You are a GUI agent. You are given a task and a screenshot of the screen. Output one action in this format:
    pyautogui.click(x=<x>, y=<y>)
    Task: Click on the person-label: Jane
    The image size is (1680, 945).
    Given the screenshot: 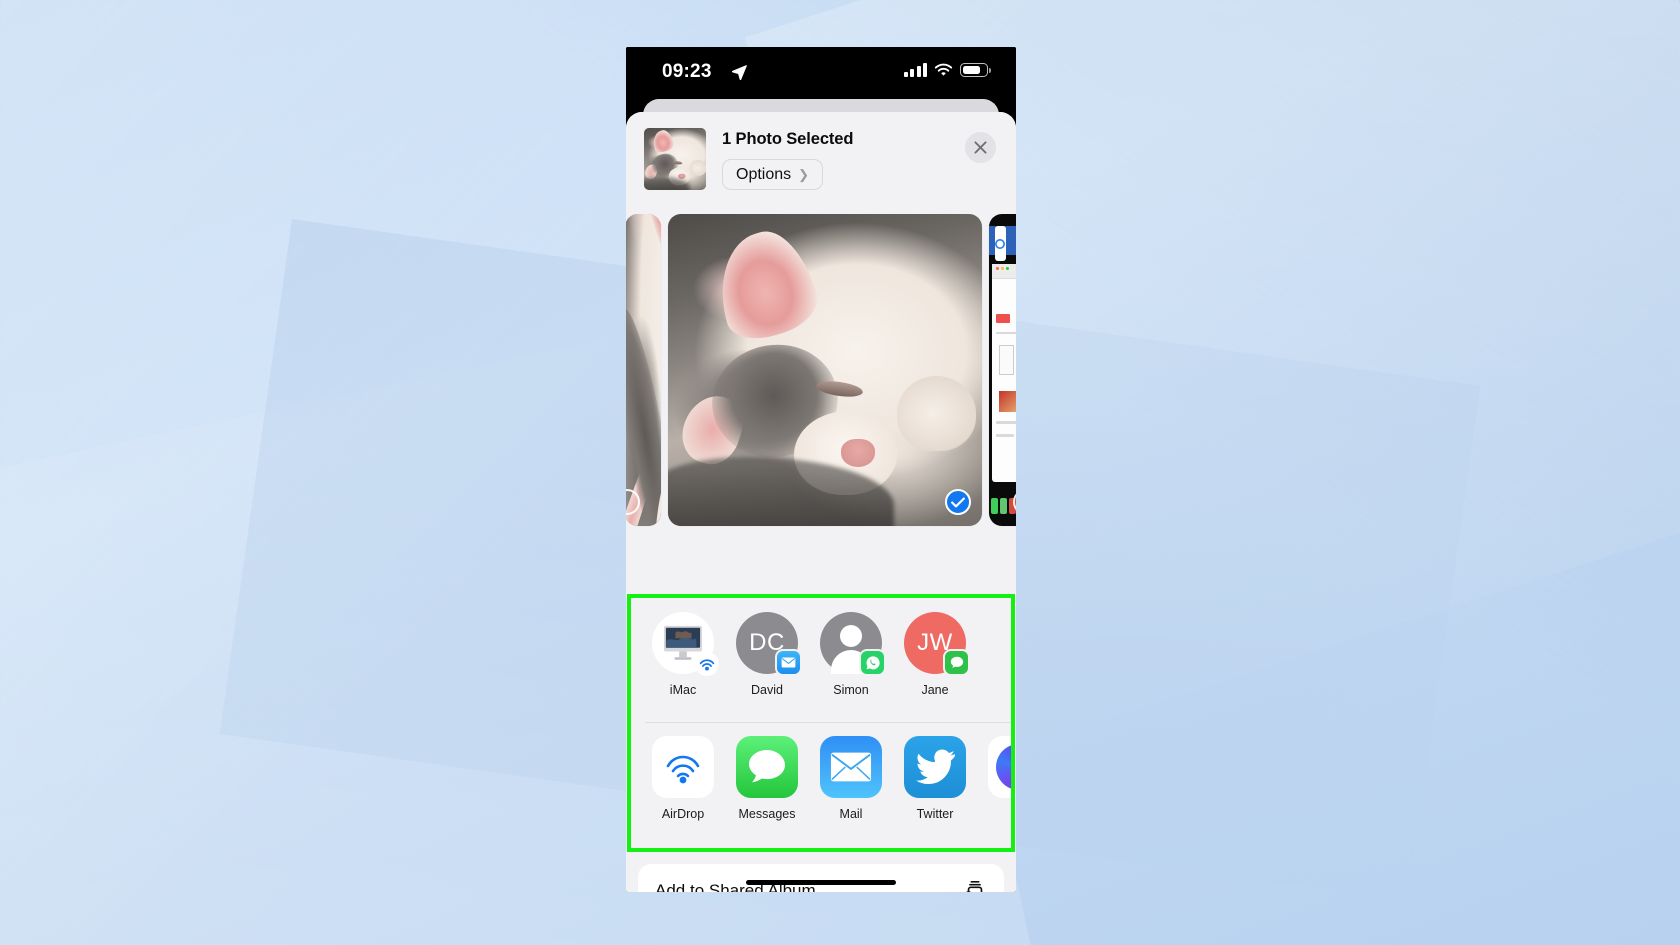 What is the action you would take?
    pyautogui.click(x=935, y=690)
    